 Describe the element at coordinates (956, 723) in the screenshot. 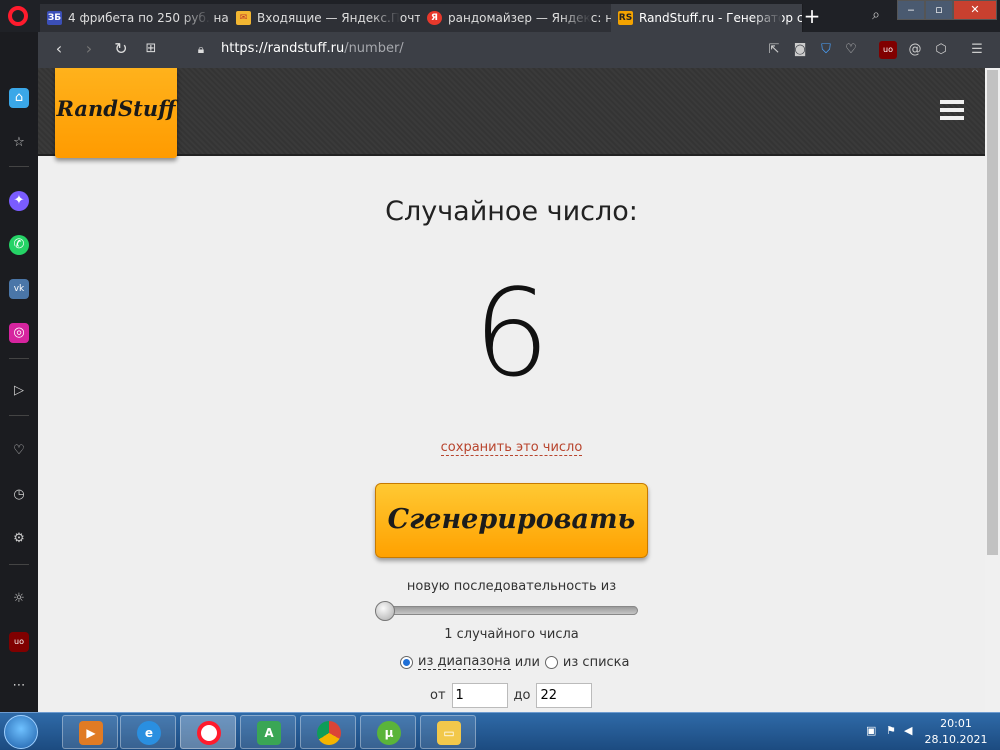

I see `clock-time: 20:01` at that location.